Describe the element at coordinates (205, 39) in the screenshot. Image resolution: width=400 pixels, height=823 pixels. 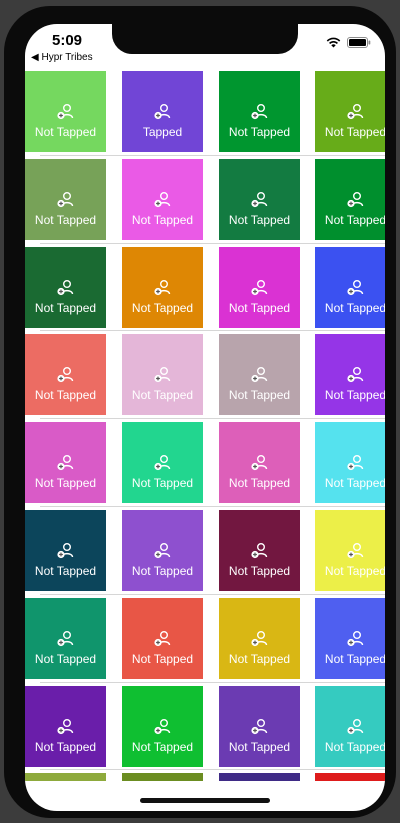
I see `device-notch` at that location.